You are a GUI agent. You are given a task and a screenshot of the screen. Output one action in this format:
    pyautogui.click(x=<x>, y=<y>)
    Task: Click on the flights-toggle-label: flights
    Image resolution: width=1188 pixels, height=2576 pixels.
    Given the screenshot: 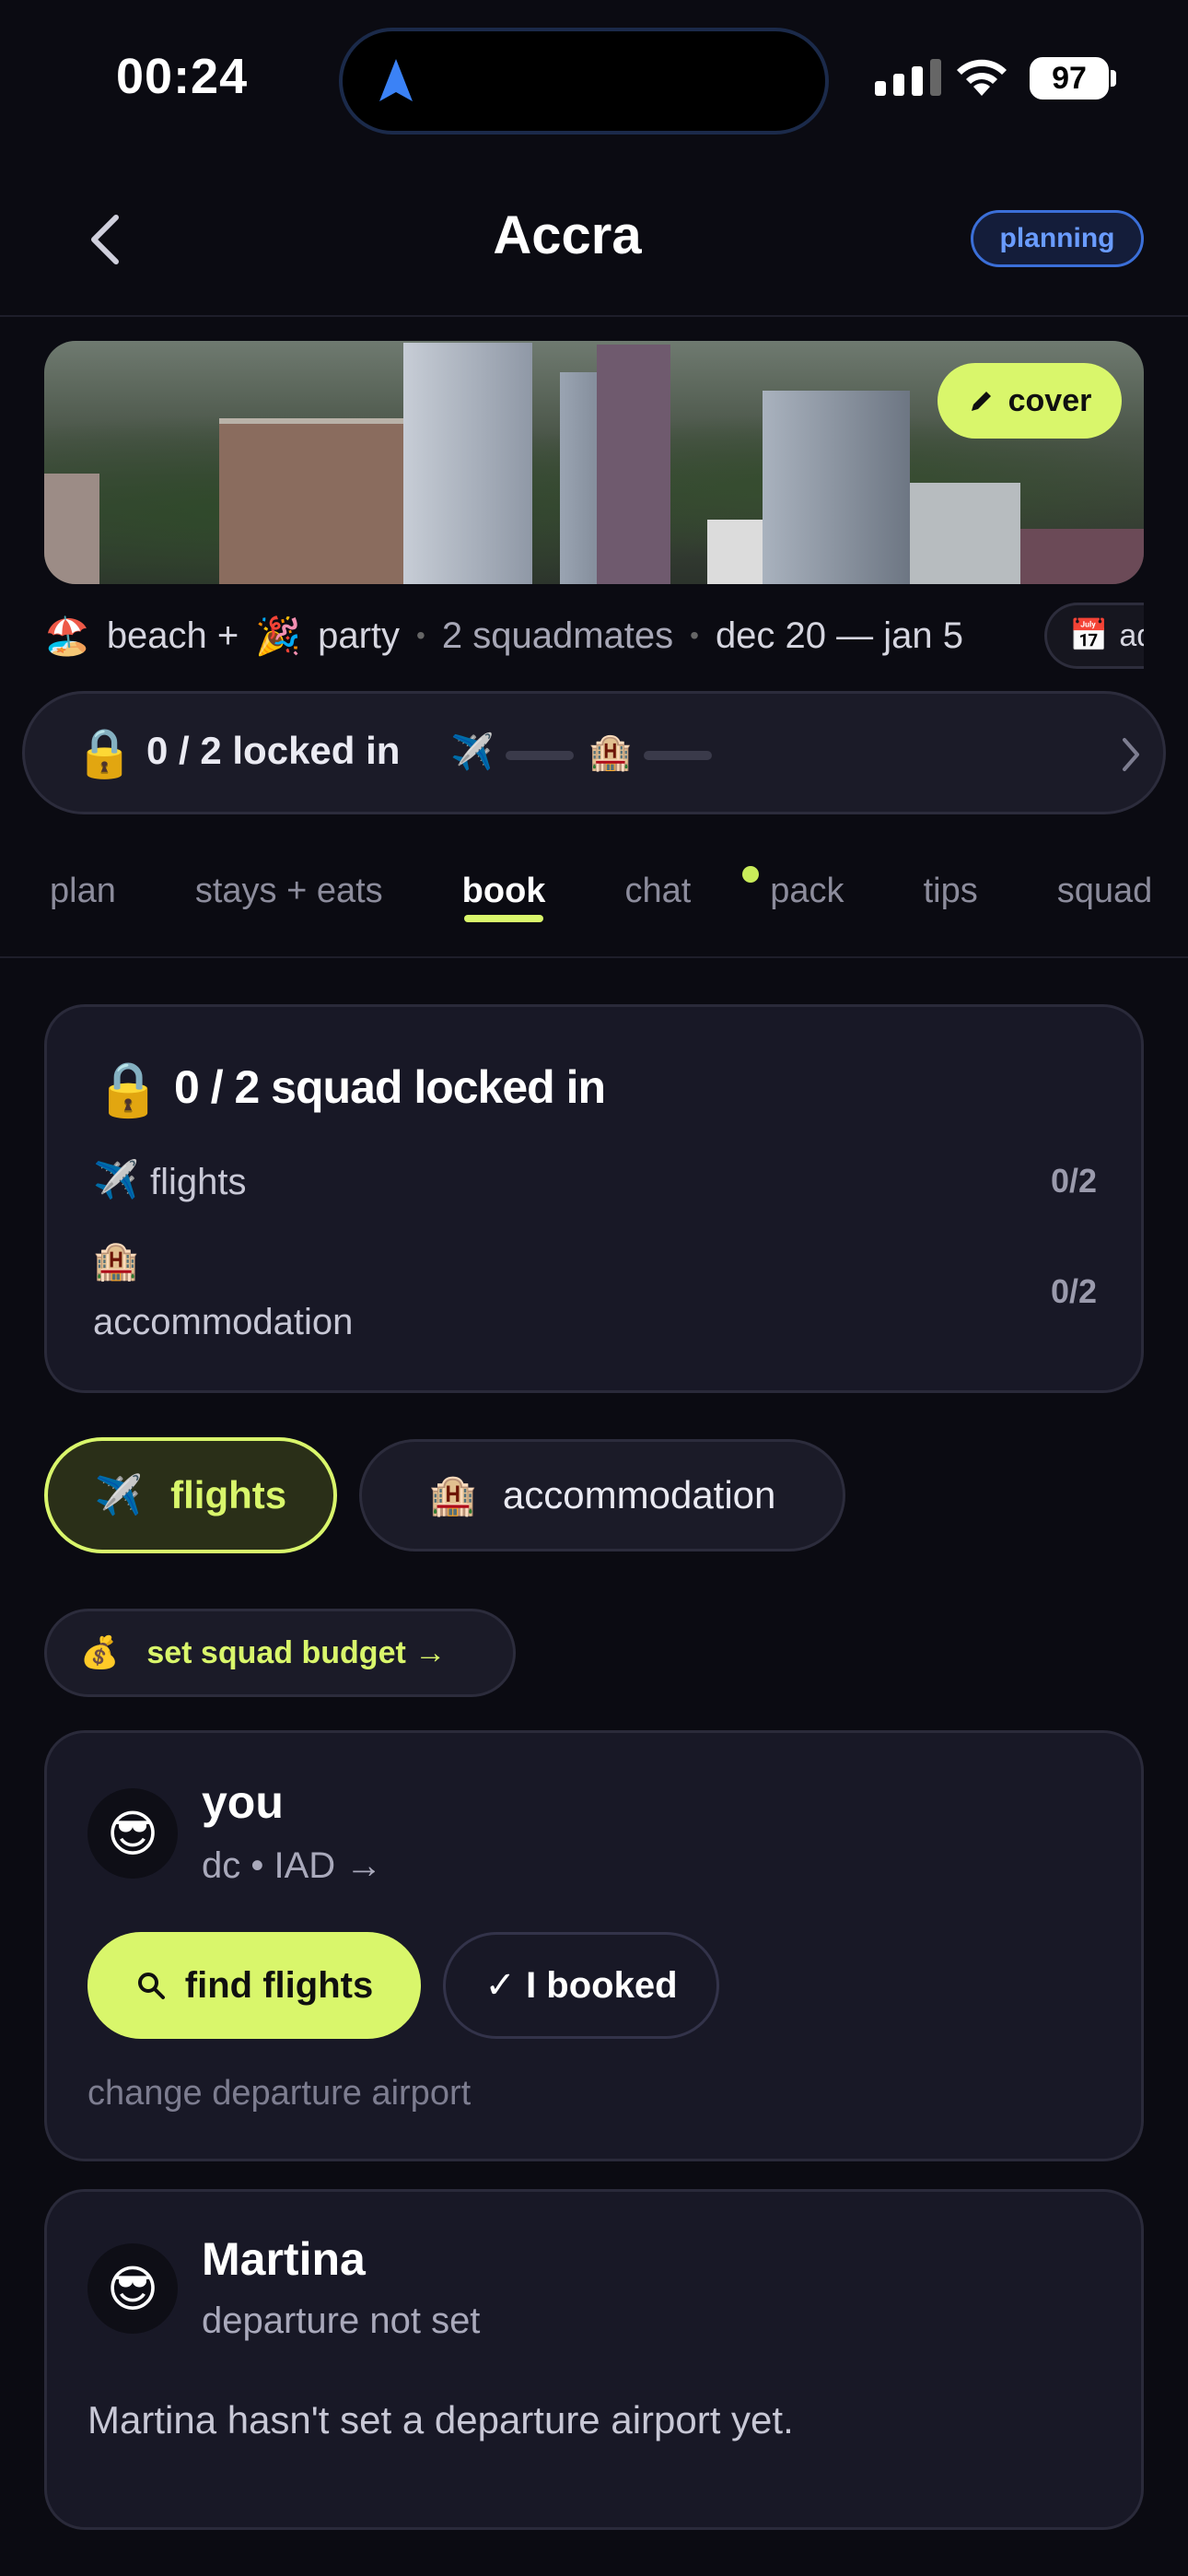 What is the action you would take?
    pyautogui.click(x=228, y=1494)
    